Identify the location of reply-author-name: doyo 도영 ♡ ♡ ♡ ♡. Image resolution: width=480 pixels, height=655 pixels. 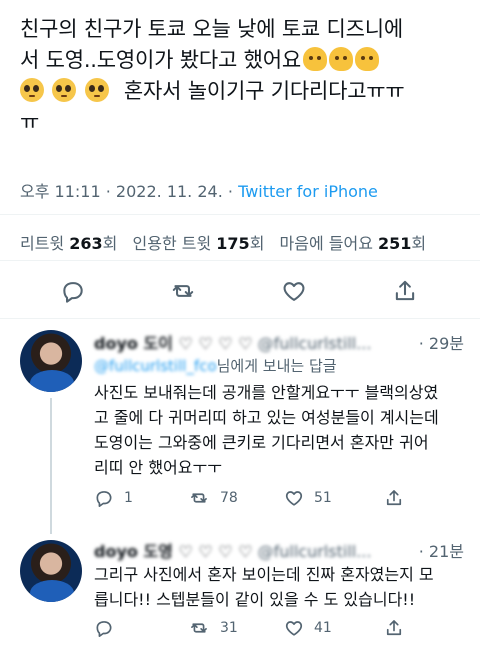
(173, 551).